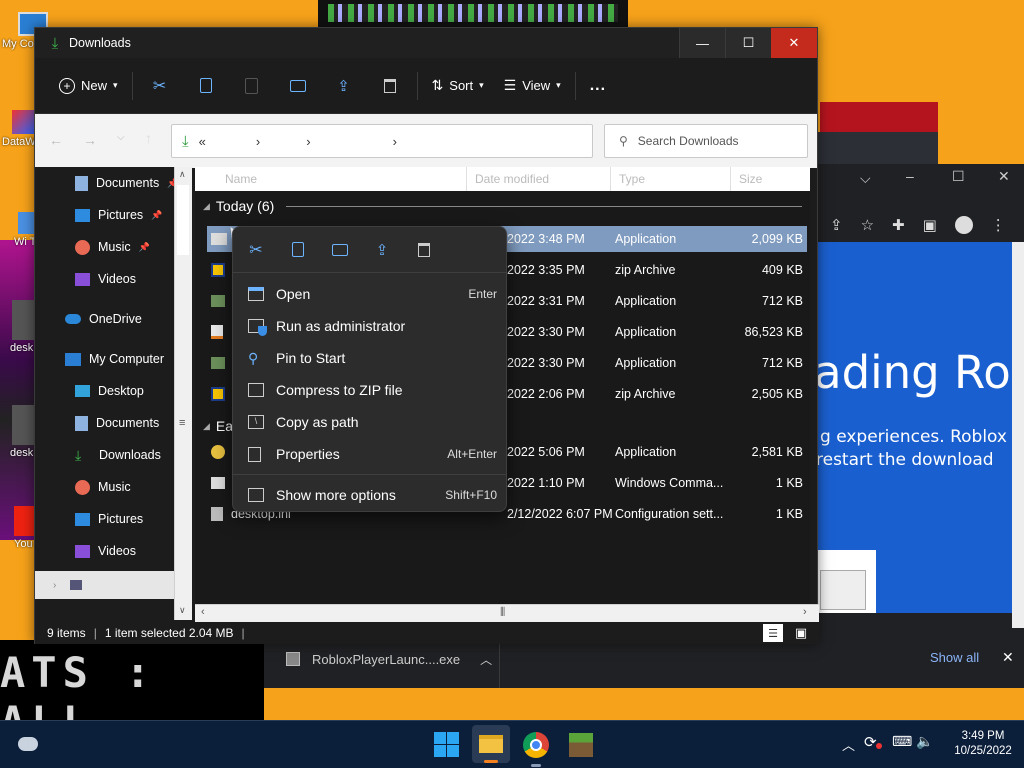 The width and height of the screenshot is (1024, 768). Describe the element at coordinates (344, 86) in the screenshot. I see `share-button: ⇪` at that location.